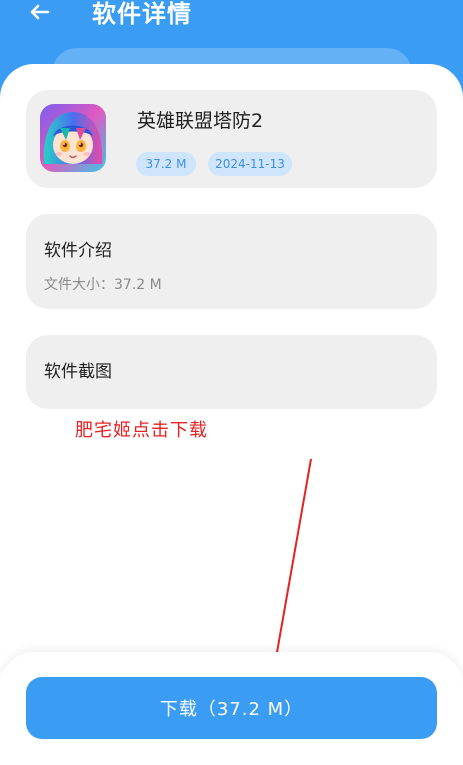 This screenshot has height=765, width=463. I want to click on app-info-card: 英雄联盟塔防2 37.2 M 2024-11-13, so click(231, 139).